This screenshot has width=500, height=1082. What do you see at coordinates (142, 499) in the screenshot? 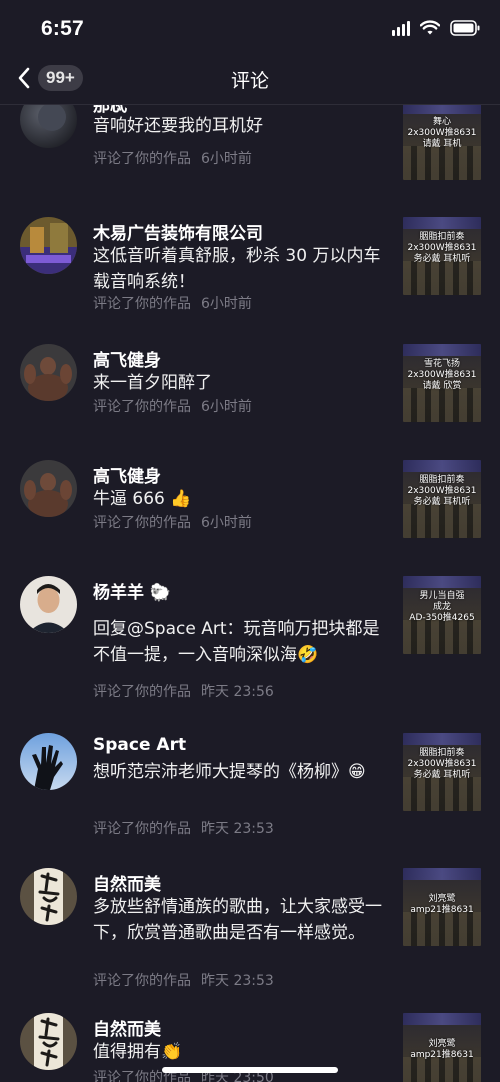
I see `comment-text: 牛逼 666 👍` at bounding box center [142, 499].